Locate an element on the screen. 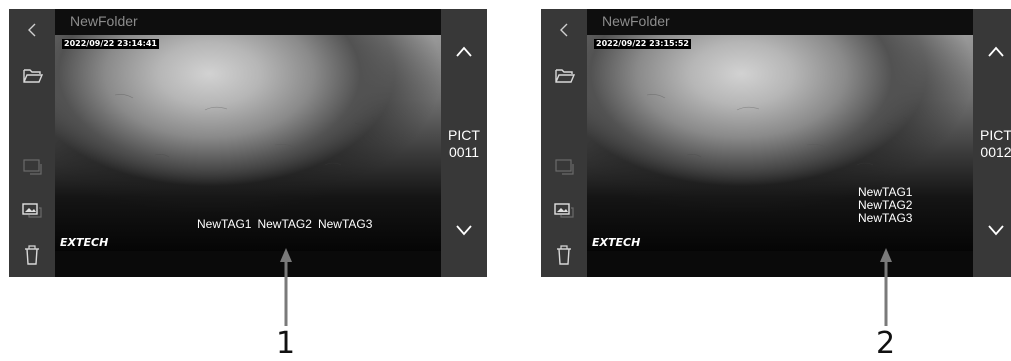 The width and height of the screenshot is (1011, 361). picture-number: PICT 0012 is located at coordinates (992, 144).